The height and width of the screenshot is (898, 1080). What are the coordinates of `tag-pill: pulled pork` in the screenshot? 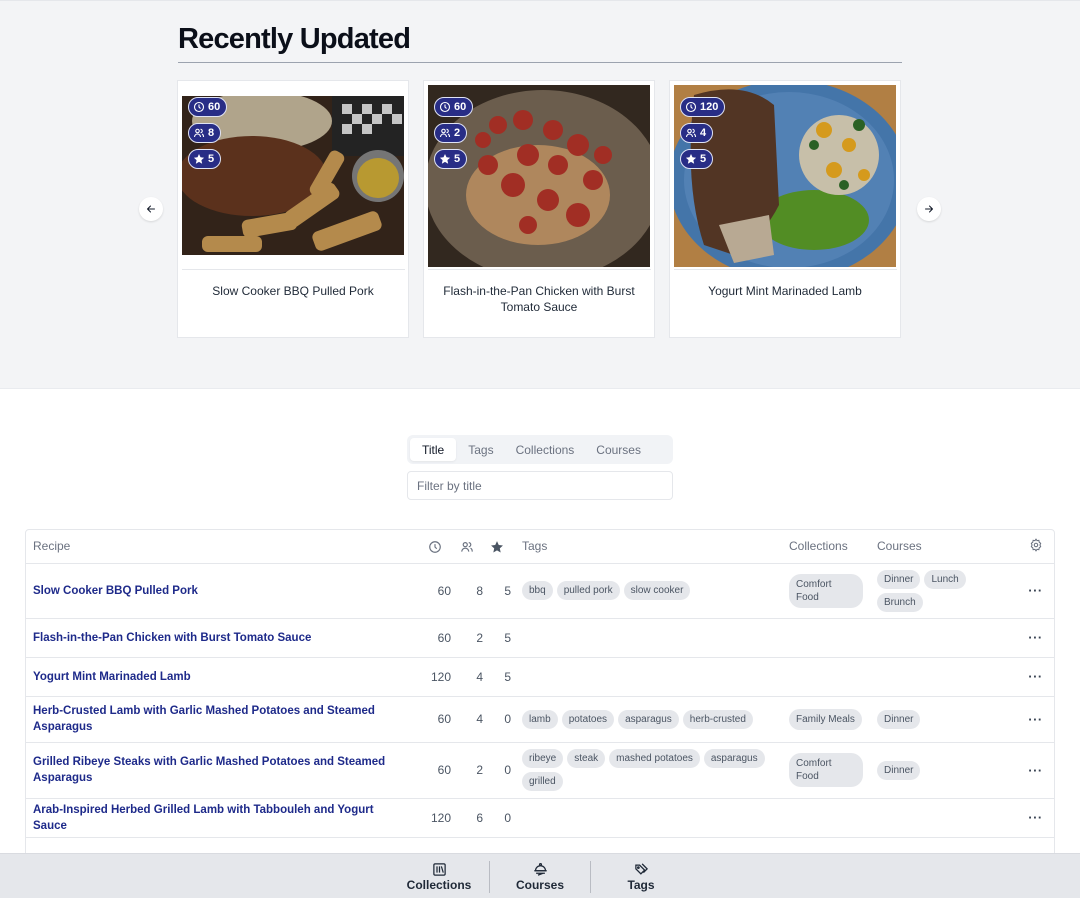 It's located at (588, 590).